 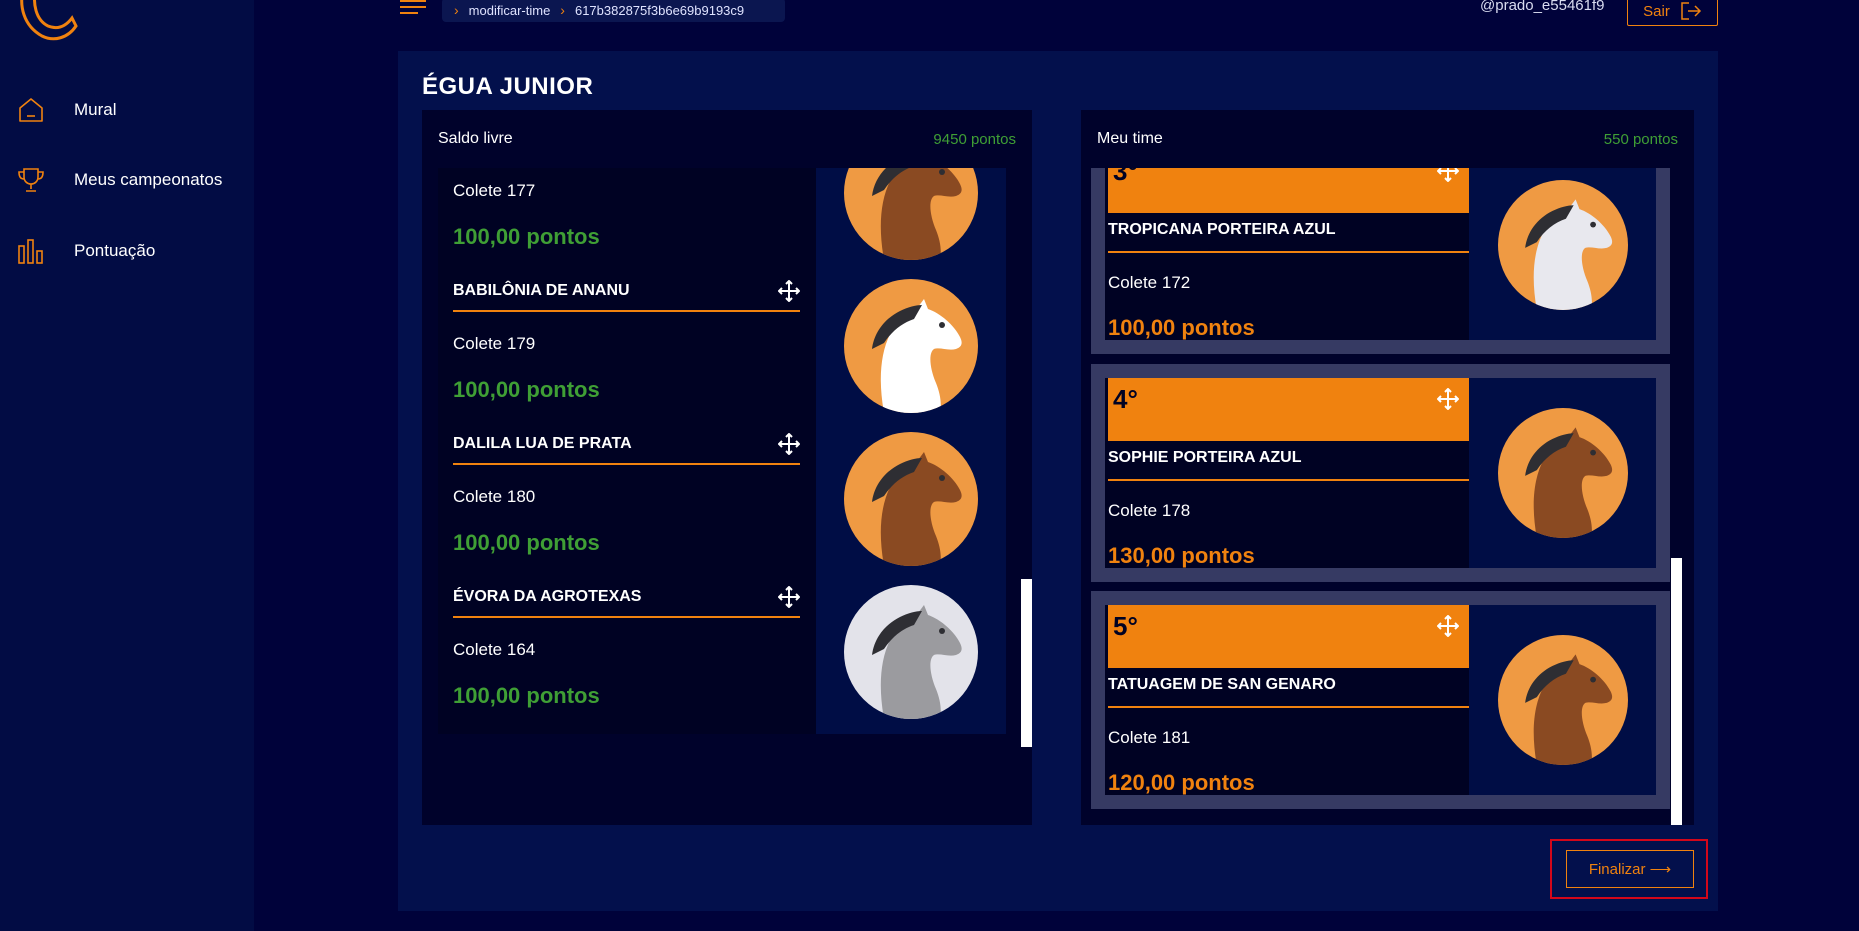 I want to click on available-title: Saldo livre, so click(x=475, y=138).